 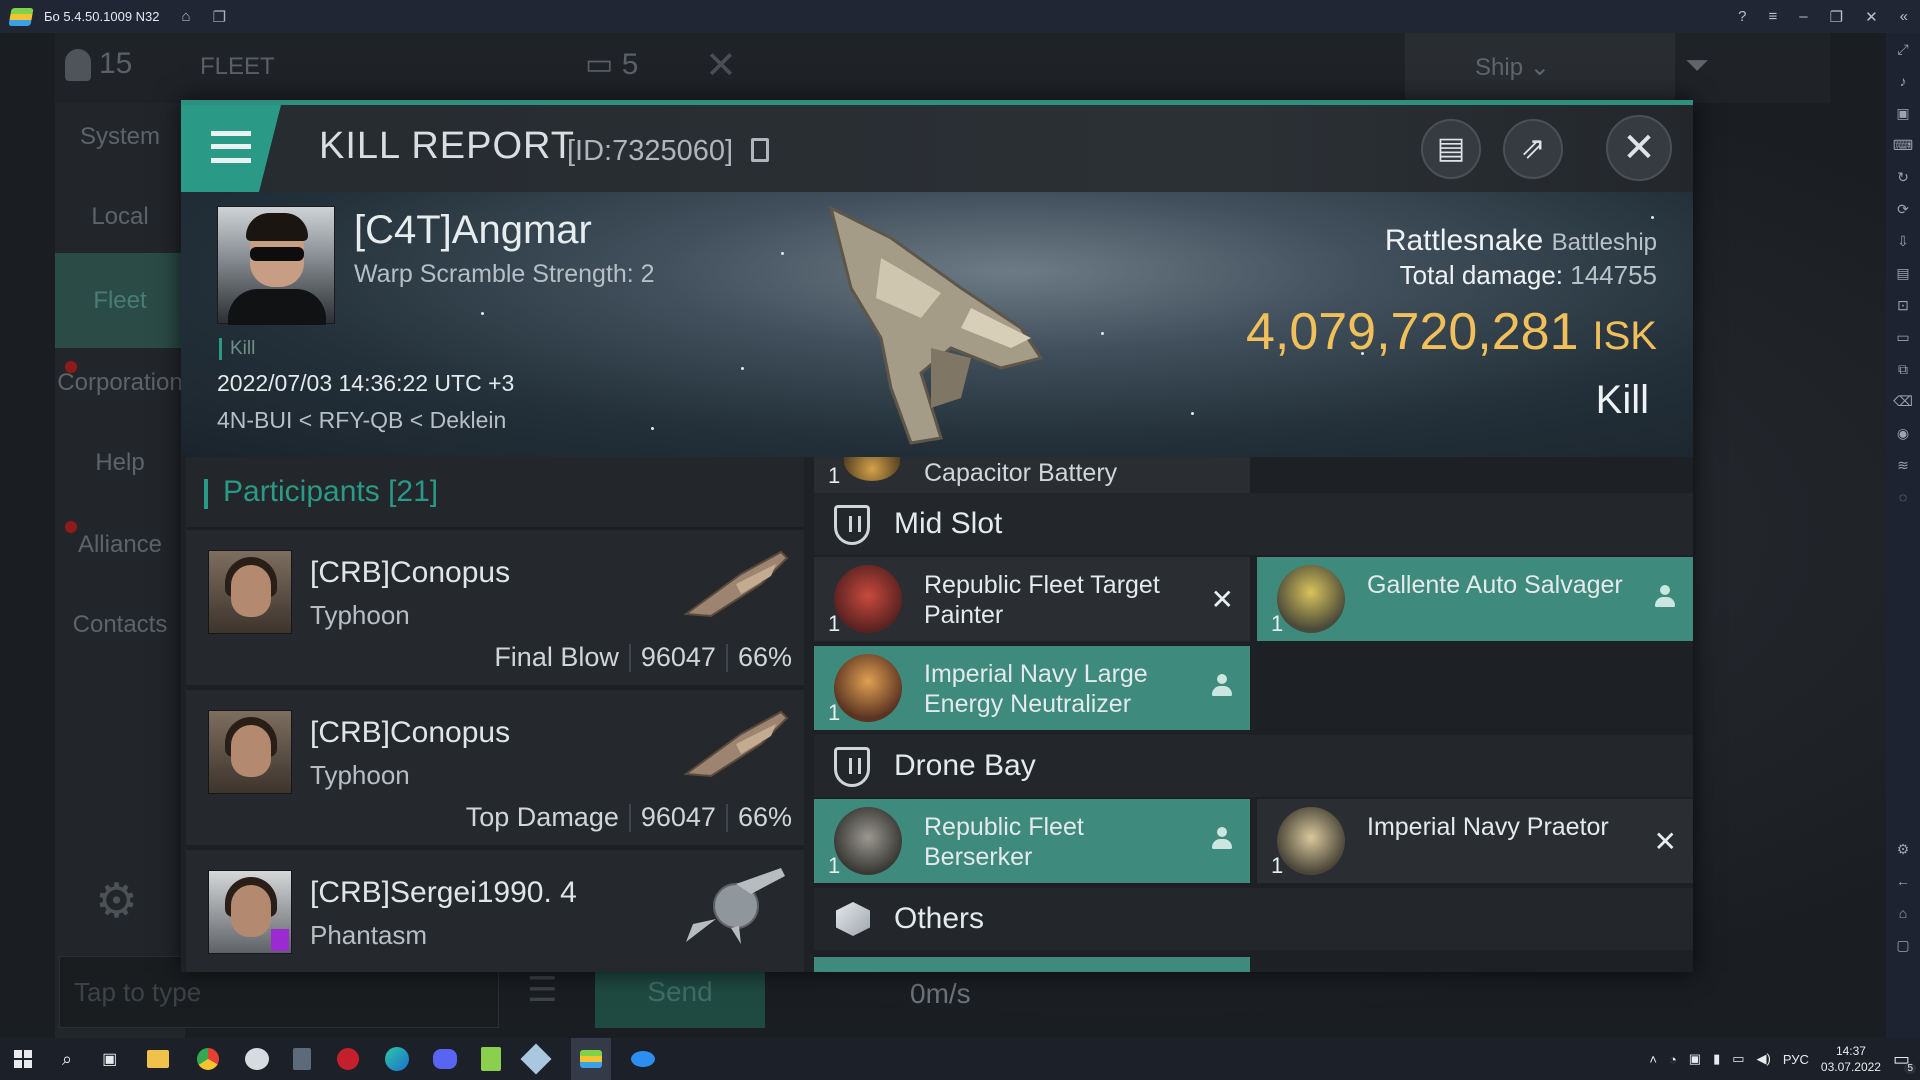 I want to click on menu-button, so click(x=231, y=148).